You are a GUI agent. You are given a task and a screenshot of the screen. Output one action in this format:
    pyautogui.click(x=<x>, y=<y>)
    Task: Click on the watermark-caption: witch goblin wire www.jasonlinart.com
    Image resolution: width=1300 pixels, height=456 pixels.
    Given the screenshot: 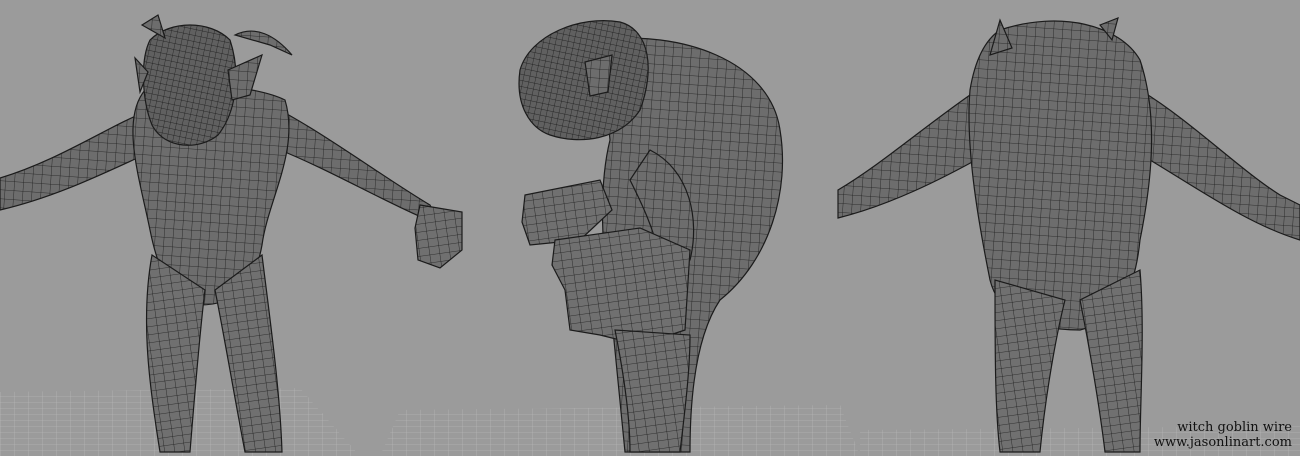 What is the action you would take?
    pyautogui.click(x=1223, y=435)
    